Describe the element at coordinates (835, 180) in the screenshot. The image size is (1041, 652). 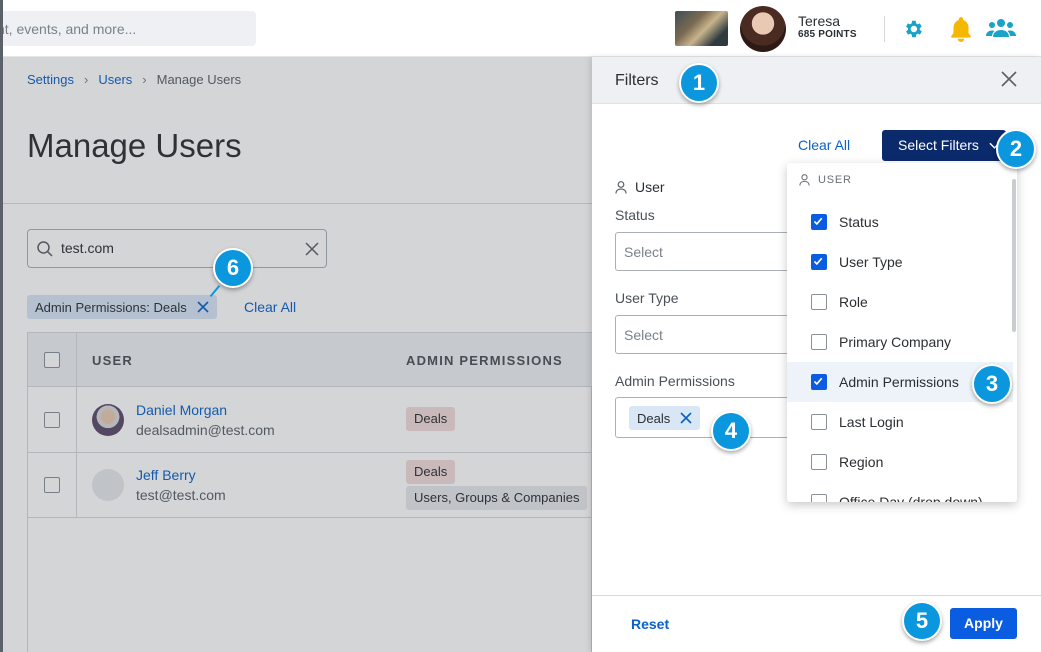
I see `dropdown-section-label: USER` at that location.